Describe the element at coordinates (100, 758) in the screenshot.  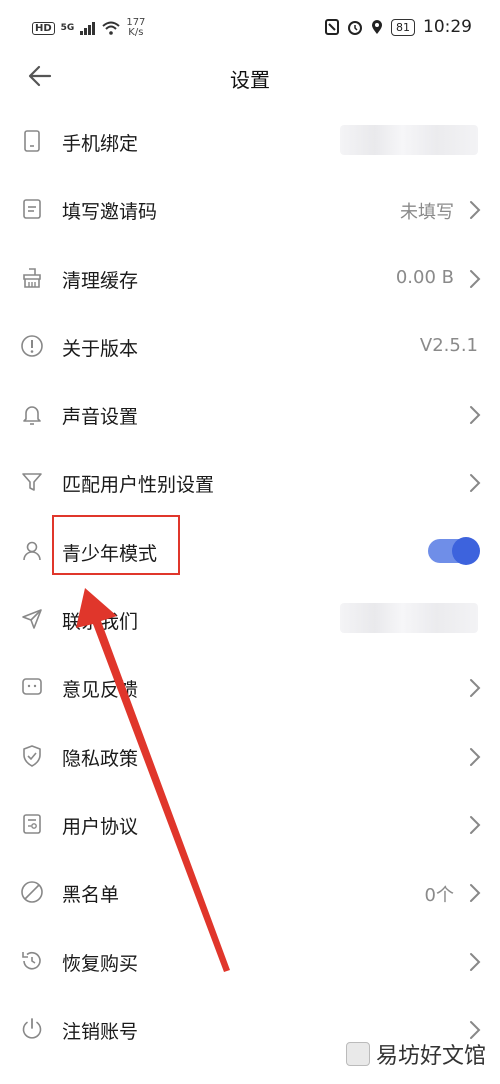
I see `row-label: 隐私政策` at that location.